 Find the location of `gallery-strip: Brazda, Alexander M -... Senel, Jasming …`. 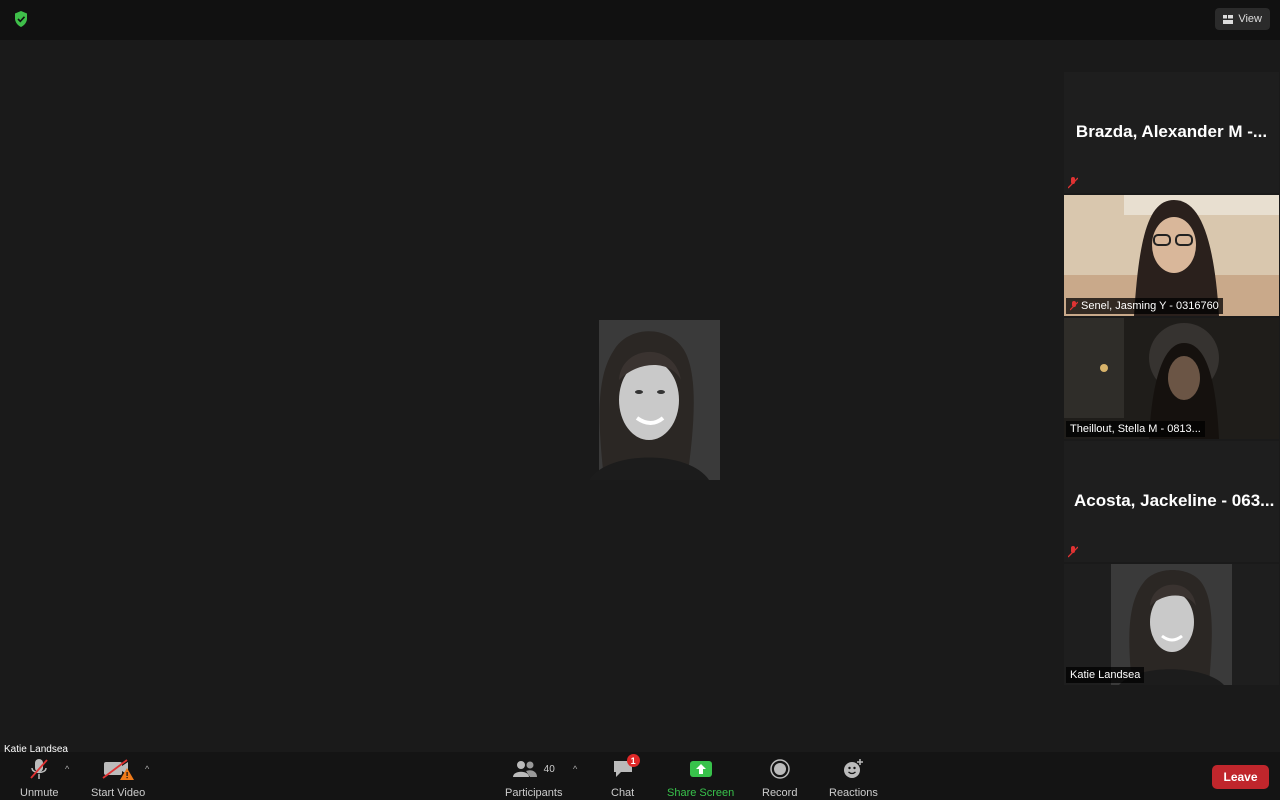

gallery-strip: Brazda, Alexander M -... Senel, Jasming … is located at coordinates (1171, 379).